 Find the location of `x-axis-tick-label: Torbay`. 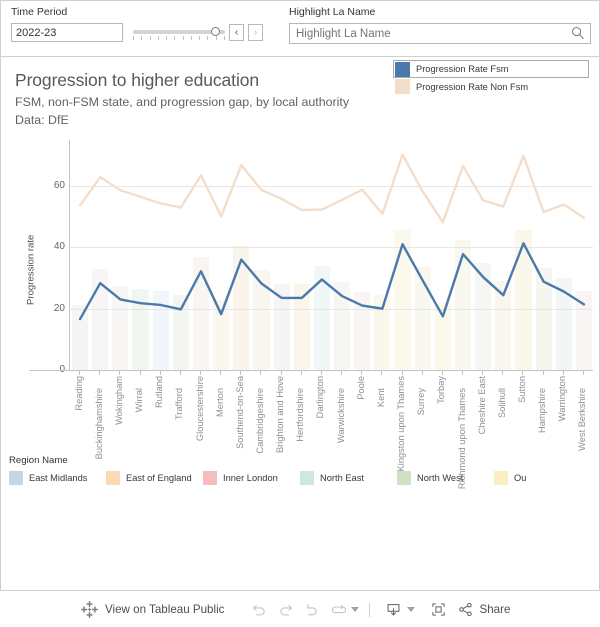

x-axis-tick-label: Torbay is located at coordinates (441, 390).